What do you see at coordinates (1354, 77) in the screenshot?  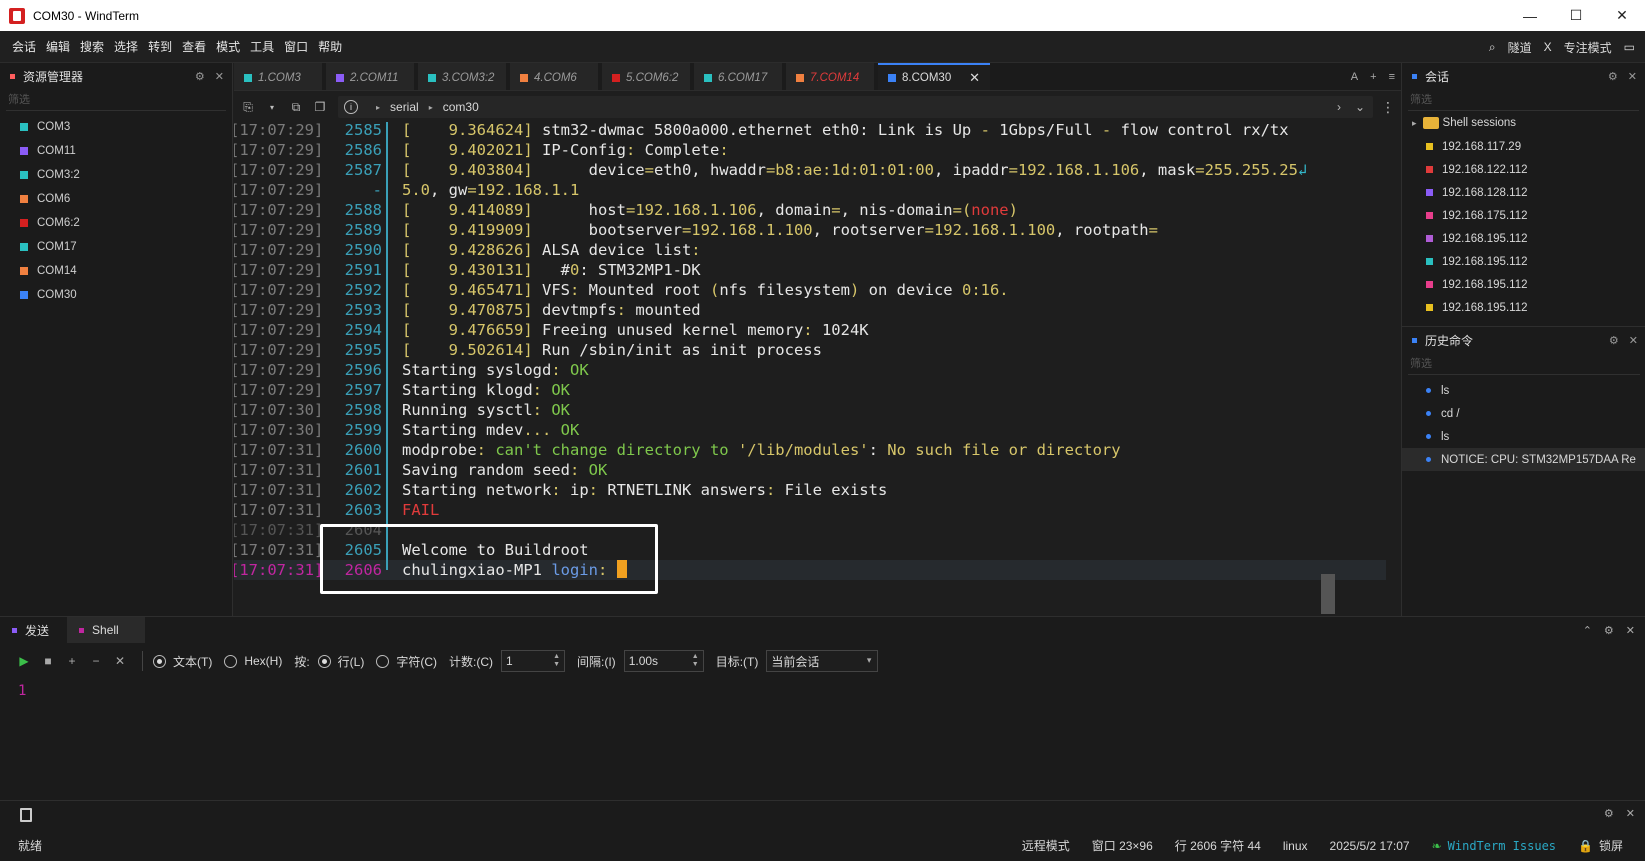 I see `font-icon: A` at bounding box center [1354, 77].